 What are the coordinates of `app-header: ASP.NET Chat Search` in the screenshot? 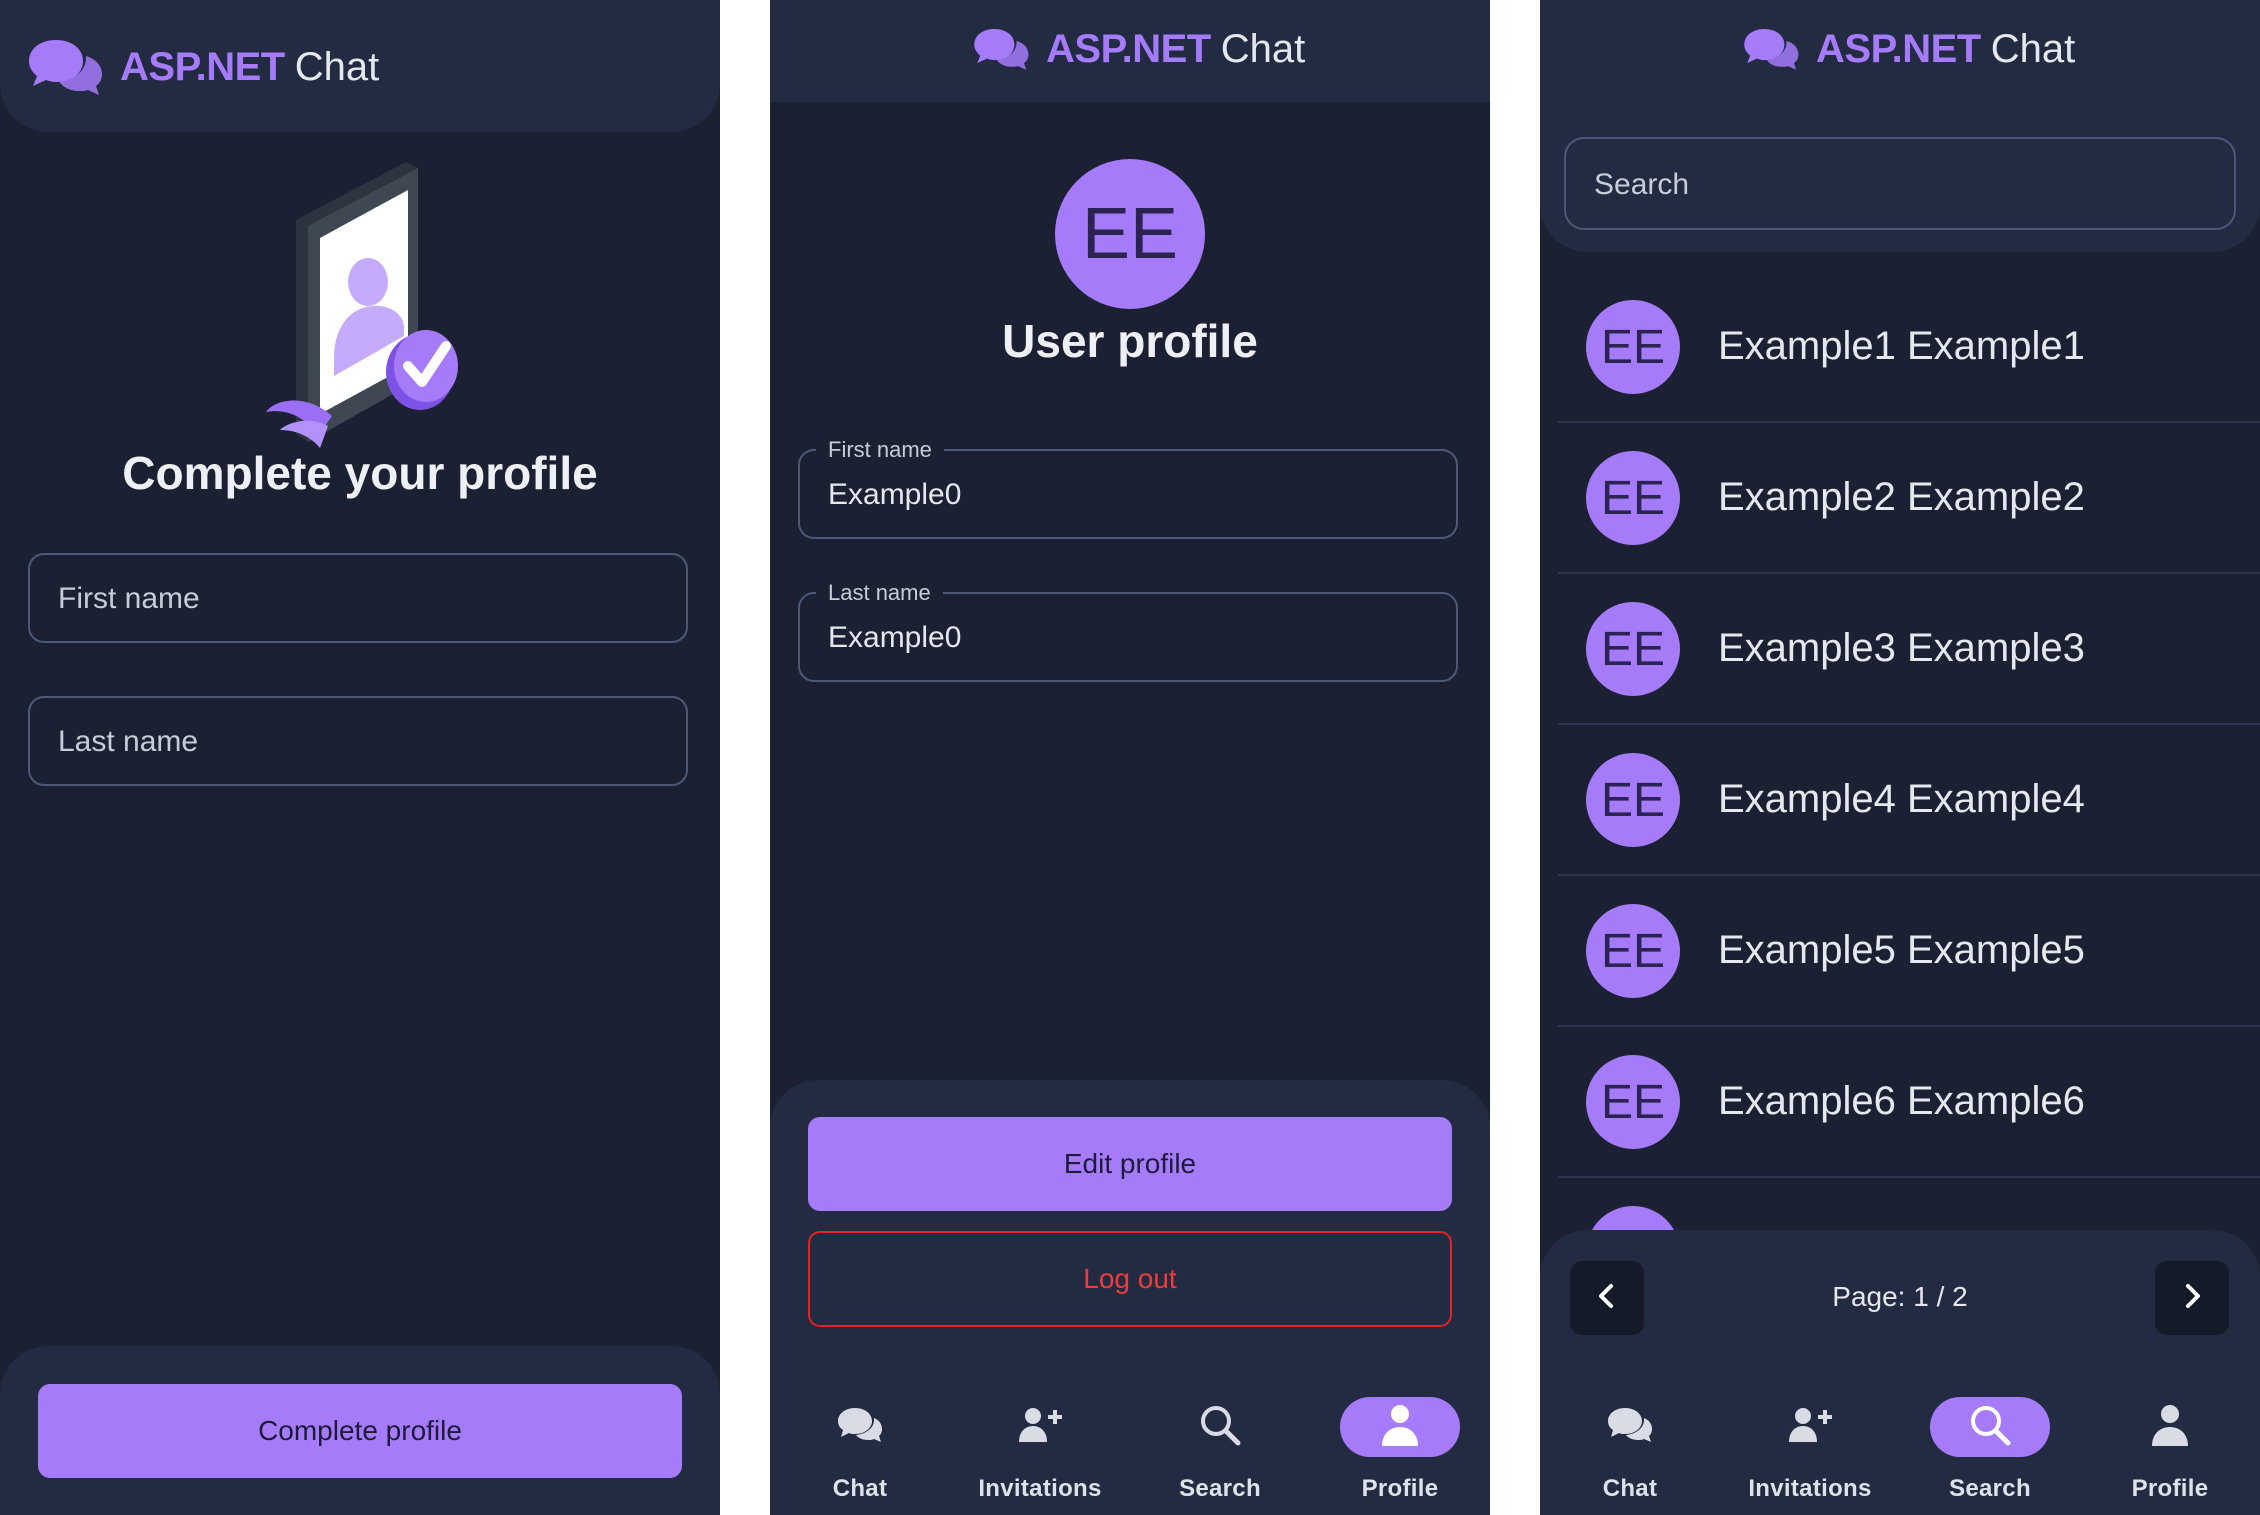 It's located at (1900, 126).